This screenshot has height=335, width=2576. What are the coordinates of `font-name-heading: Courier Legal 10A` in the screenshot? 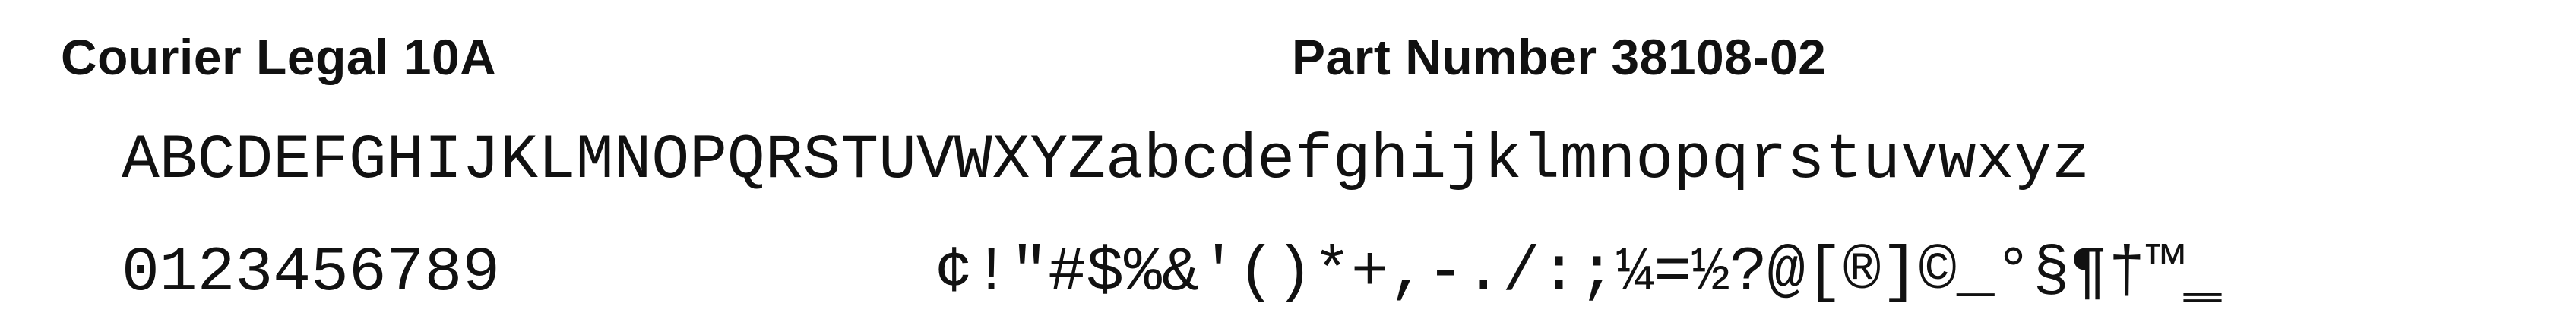 It's located at (279, 57).